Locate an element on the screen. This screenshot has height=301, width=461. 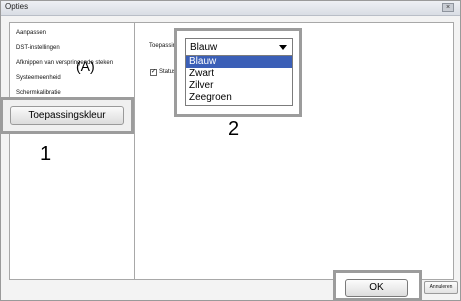
button-callout: Toepassingskleur is located at coordinates (67, 115).